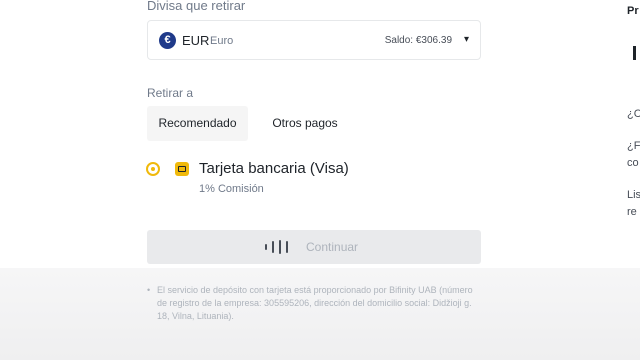 The image size is (640, 360). What do you see at coordinates (274, 168) in the screenshot?
I see `method-title: Tarjeta bancaria (Visa)` at bounding box center [274, 168].